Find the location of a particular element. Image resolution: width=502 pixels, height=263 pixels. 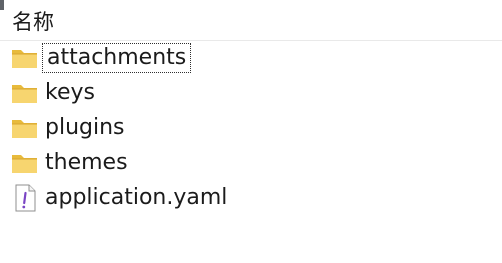

window-edge-mark is located at coordinates (2, 5).